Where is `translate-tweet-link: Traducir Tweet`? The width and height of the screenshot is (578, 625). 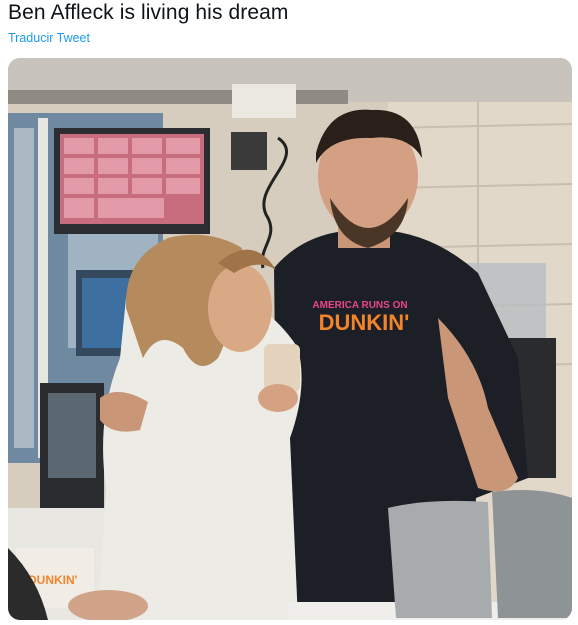
translate-tweet-link: Traducir Tweet is located at coordinates (49, 38).